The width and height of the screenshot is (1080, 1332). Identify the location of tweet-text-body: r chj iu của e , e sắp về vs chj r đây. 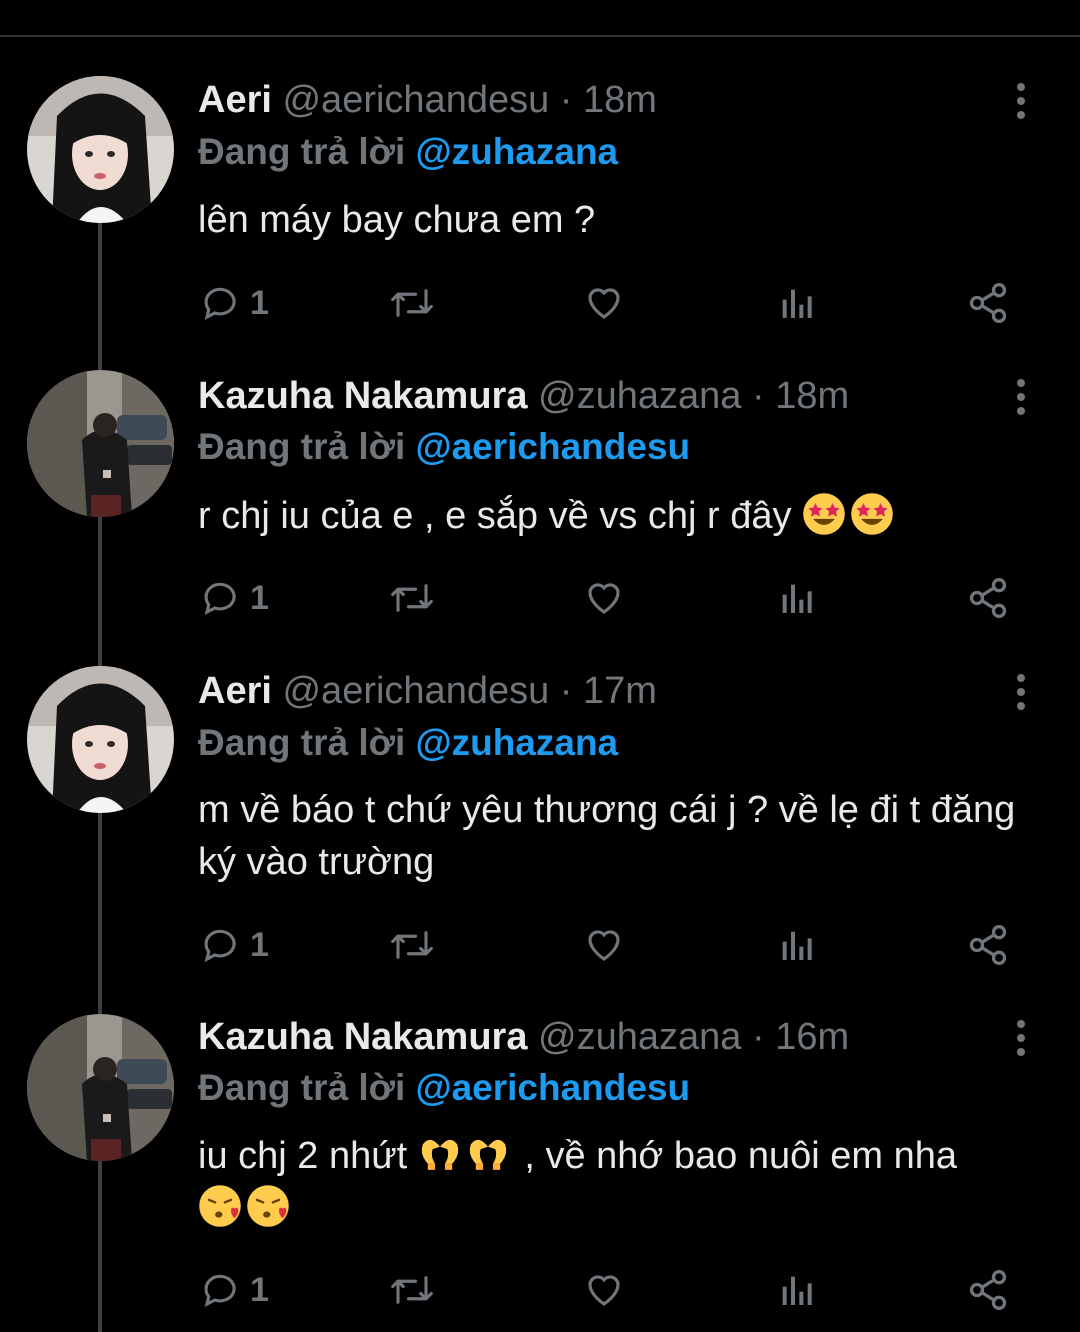
(495, 516).